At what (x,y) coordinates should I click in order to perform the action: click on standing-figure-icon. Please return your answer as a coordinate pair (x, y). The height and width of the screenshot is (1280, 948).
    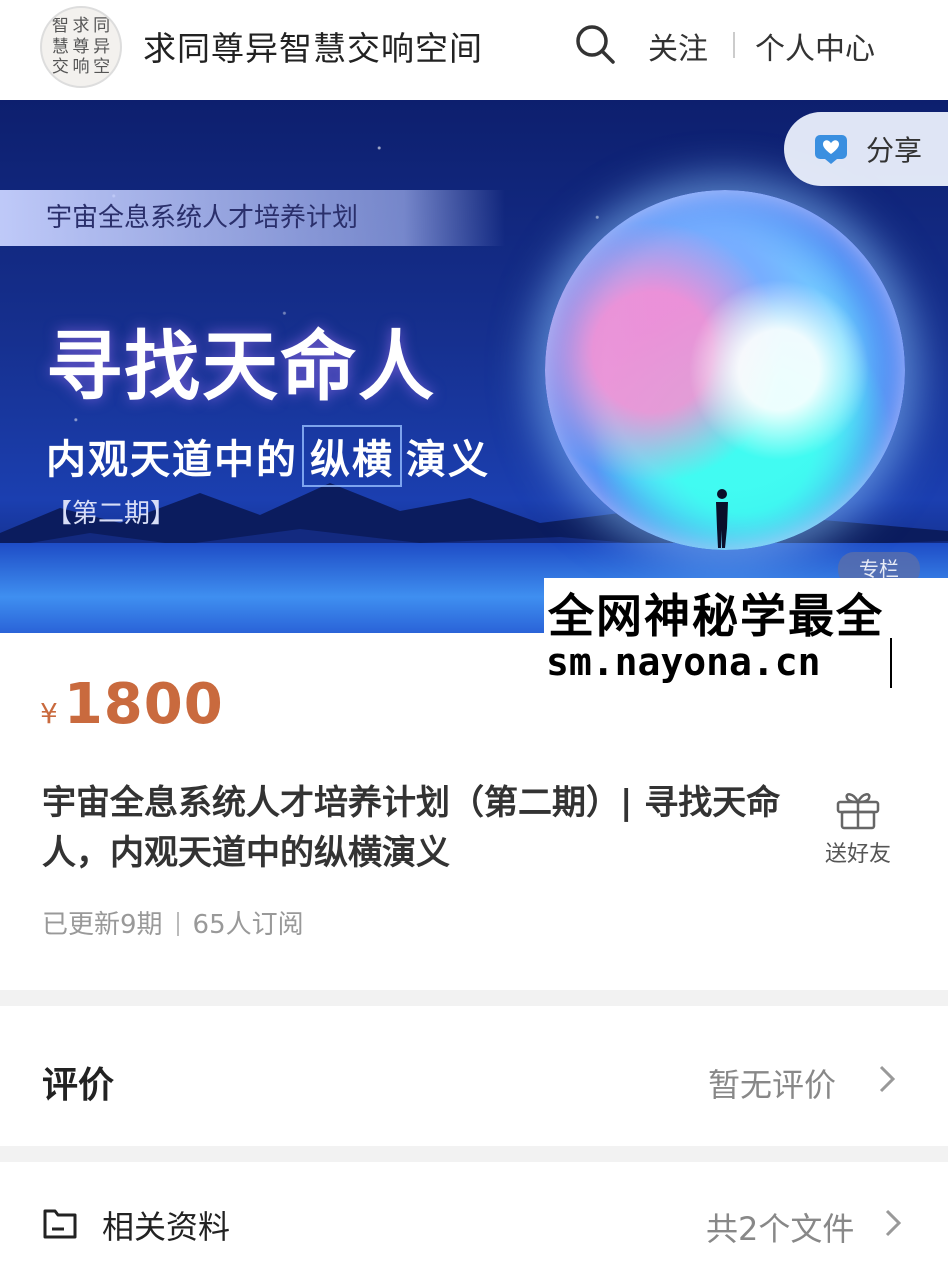
    Looking at the image, I should click on (722, 518).